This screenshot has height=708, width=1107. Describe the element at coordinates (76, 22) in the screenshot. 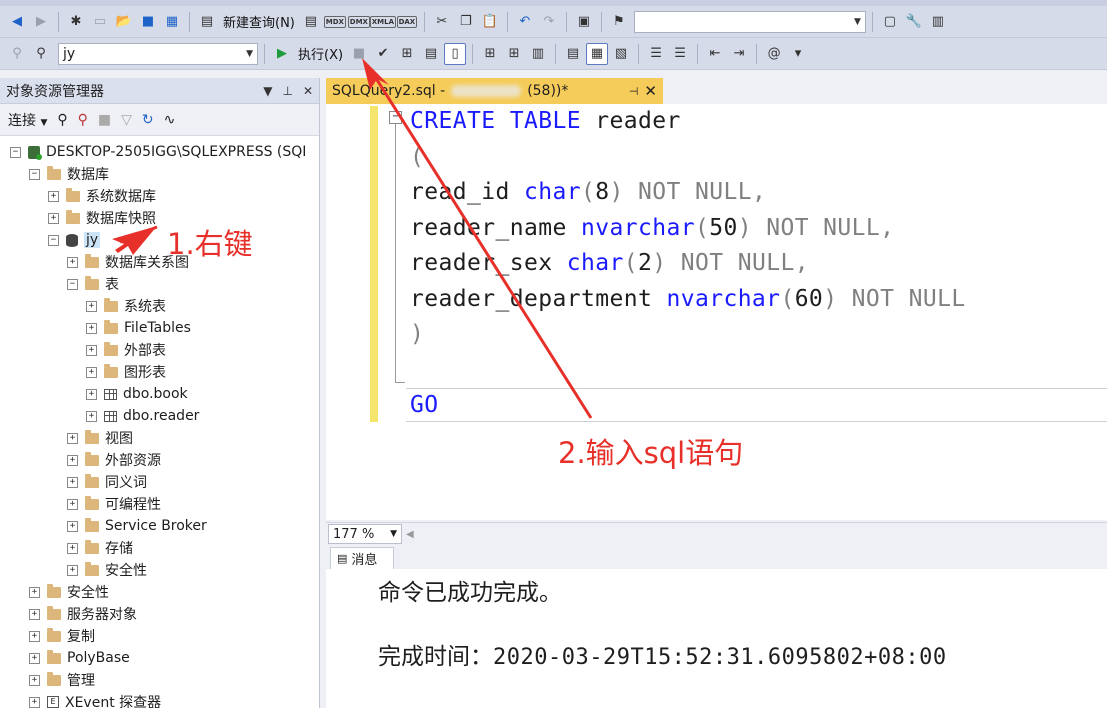

I see `new-project-icon: ✱` at that location.